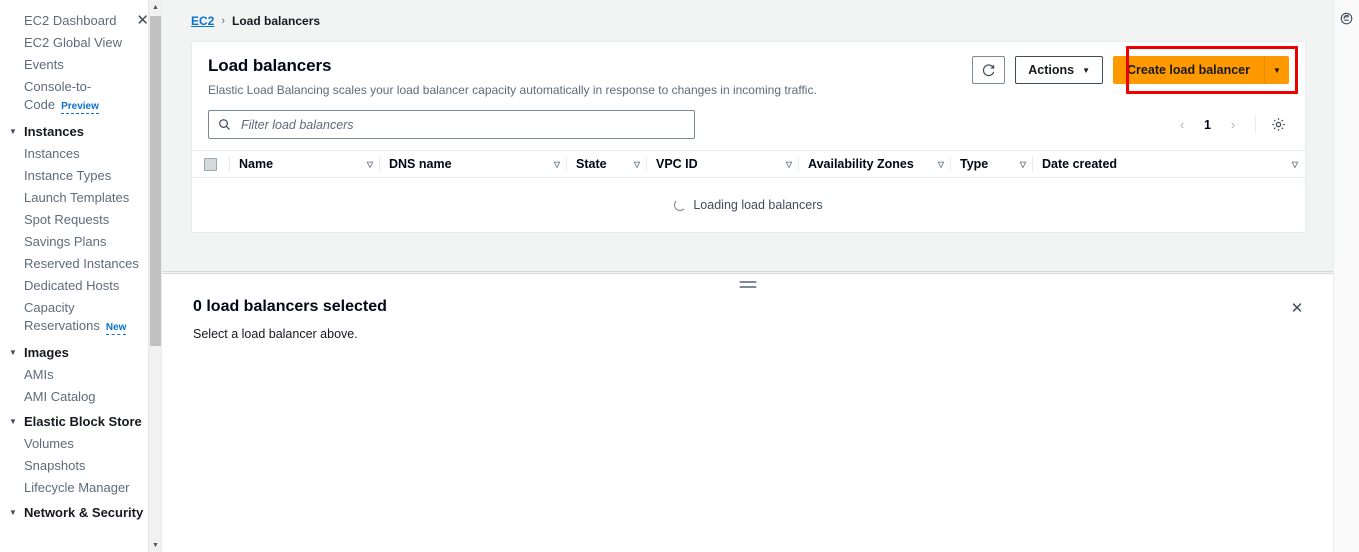 Image resolution: width=1359 pixels, height=552 pixels. I want to click on sidebar-item-events: Events, so click(80, 65).